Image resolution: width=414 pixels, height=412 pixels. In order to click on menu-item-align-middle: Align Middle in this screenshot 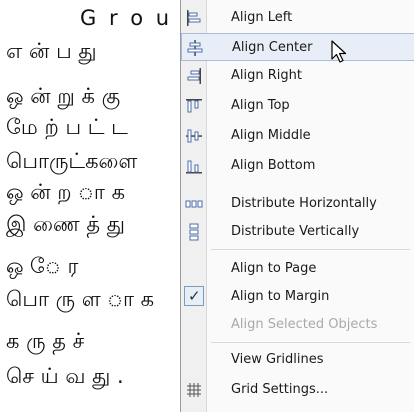, I will do `click(297, 136)`.